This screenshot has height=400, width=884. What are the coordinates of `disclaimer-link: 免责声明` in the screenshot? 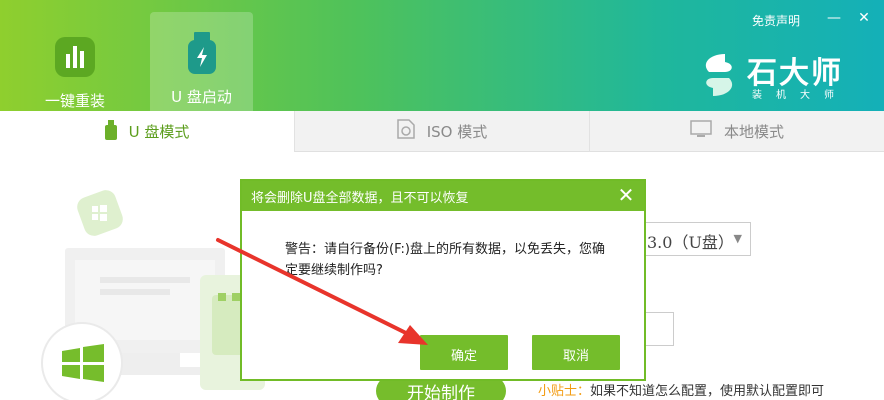 It's located at (776, 20).